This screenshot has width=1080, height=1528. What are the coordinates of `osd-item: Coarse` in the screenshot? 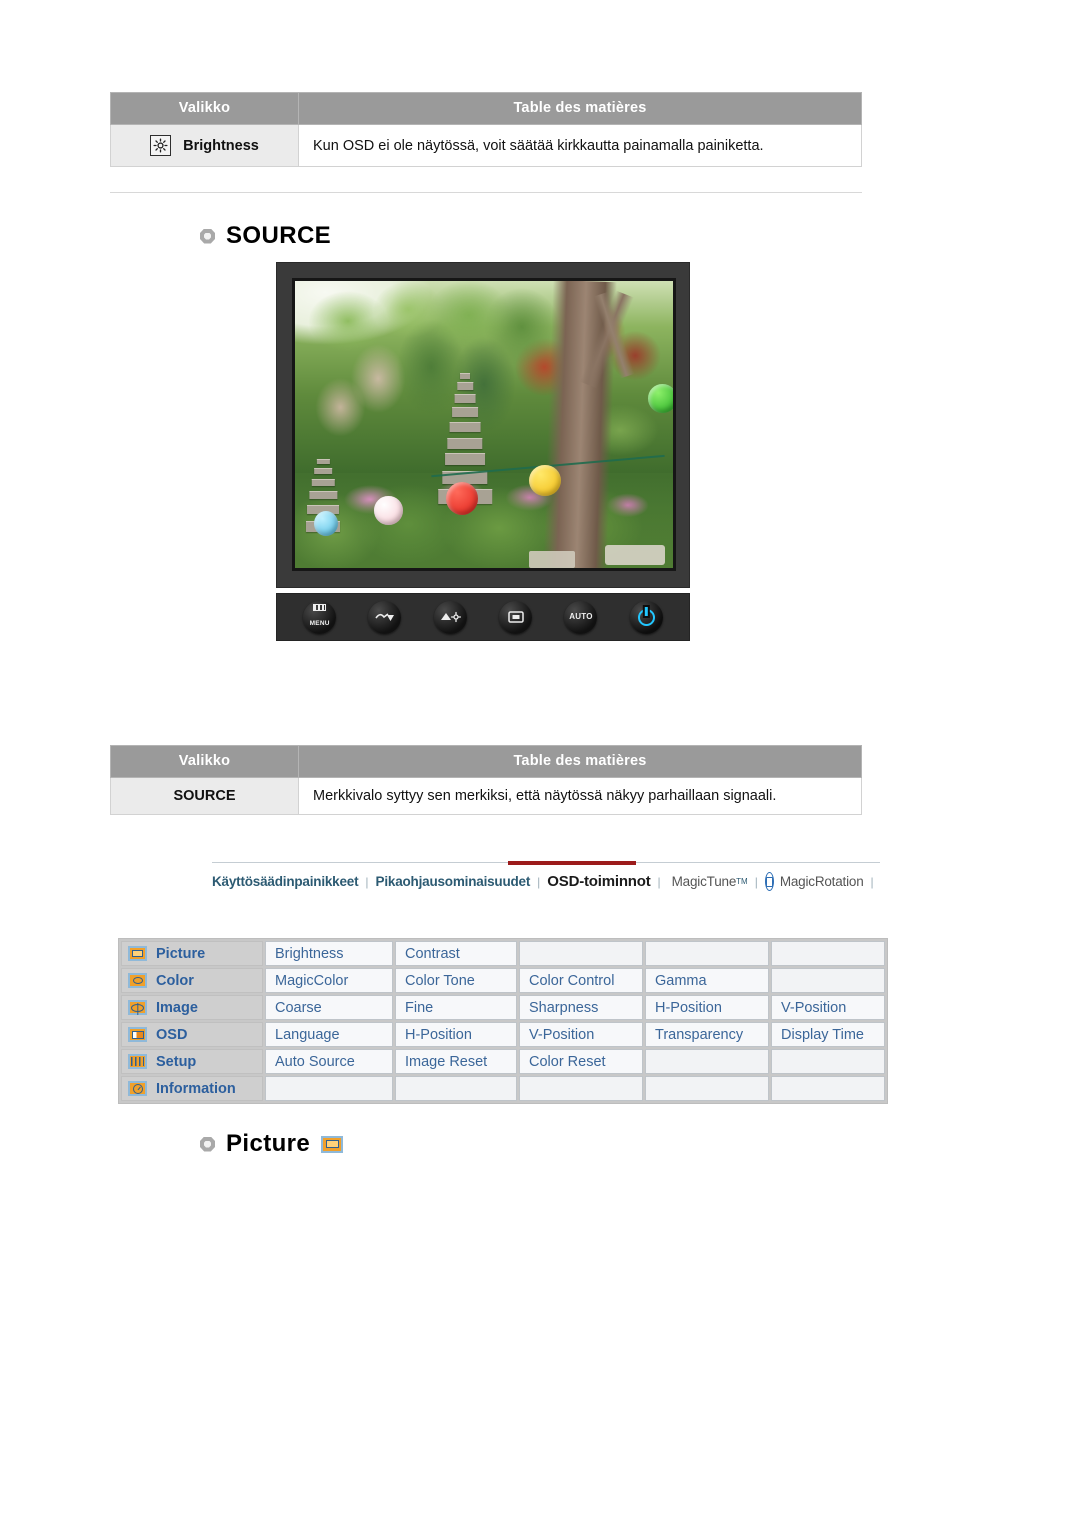 It's located at (329, 1007).